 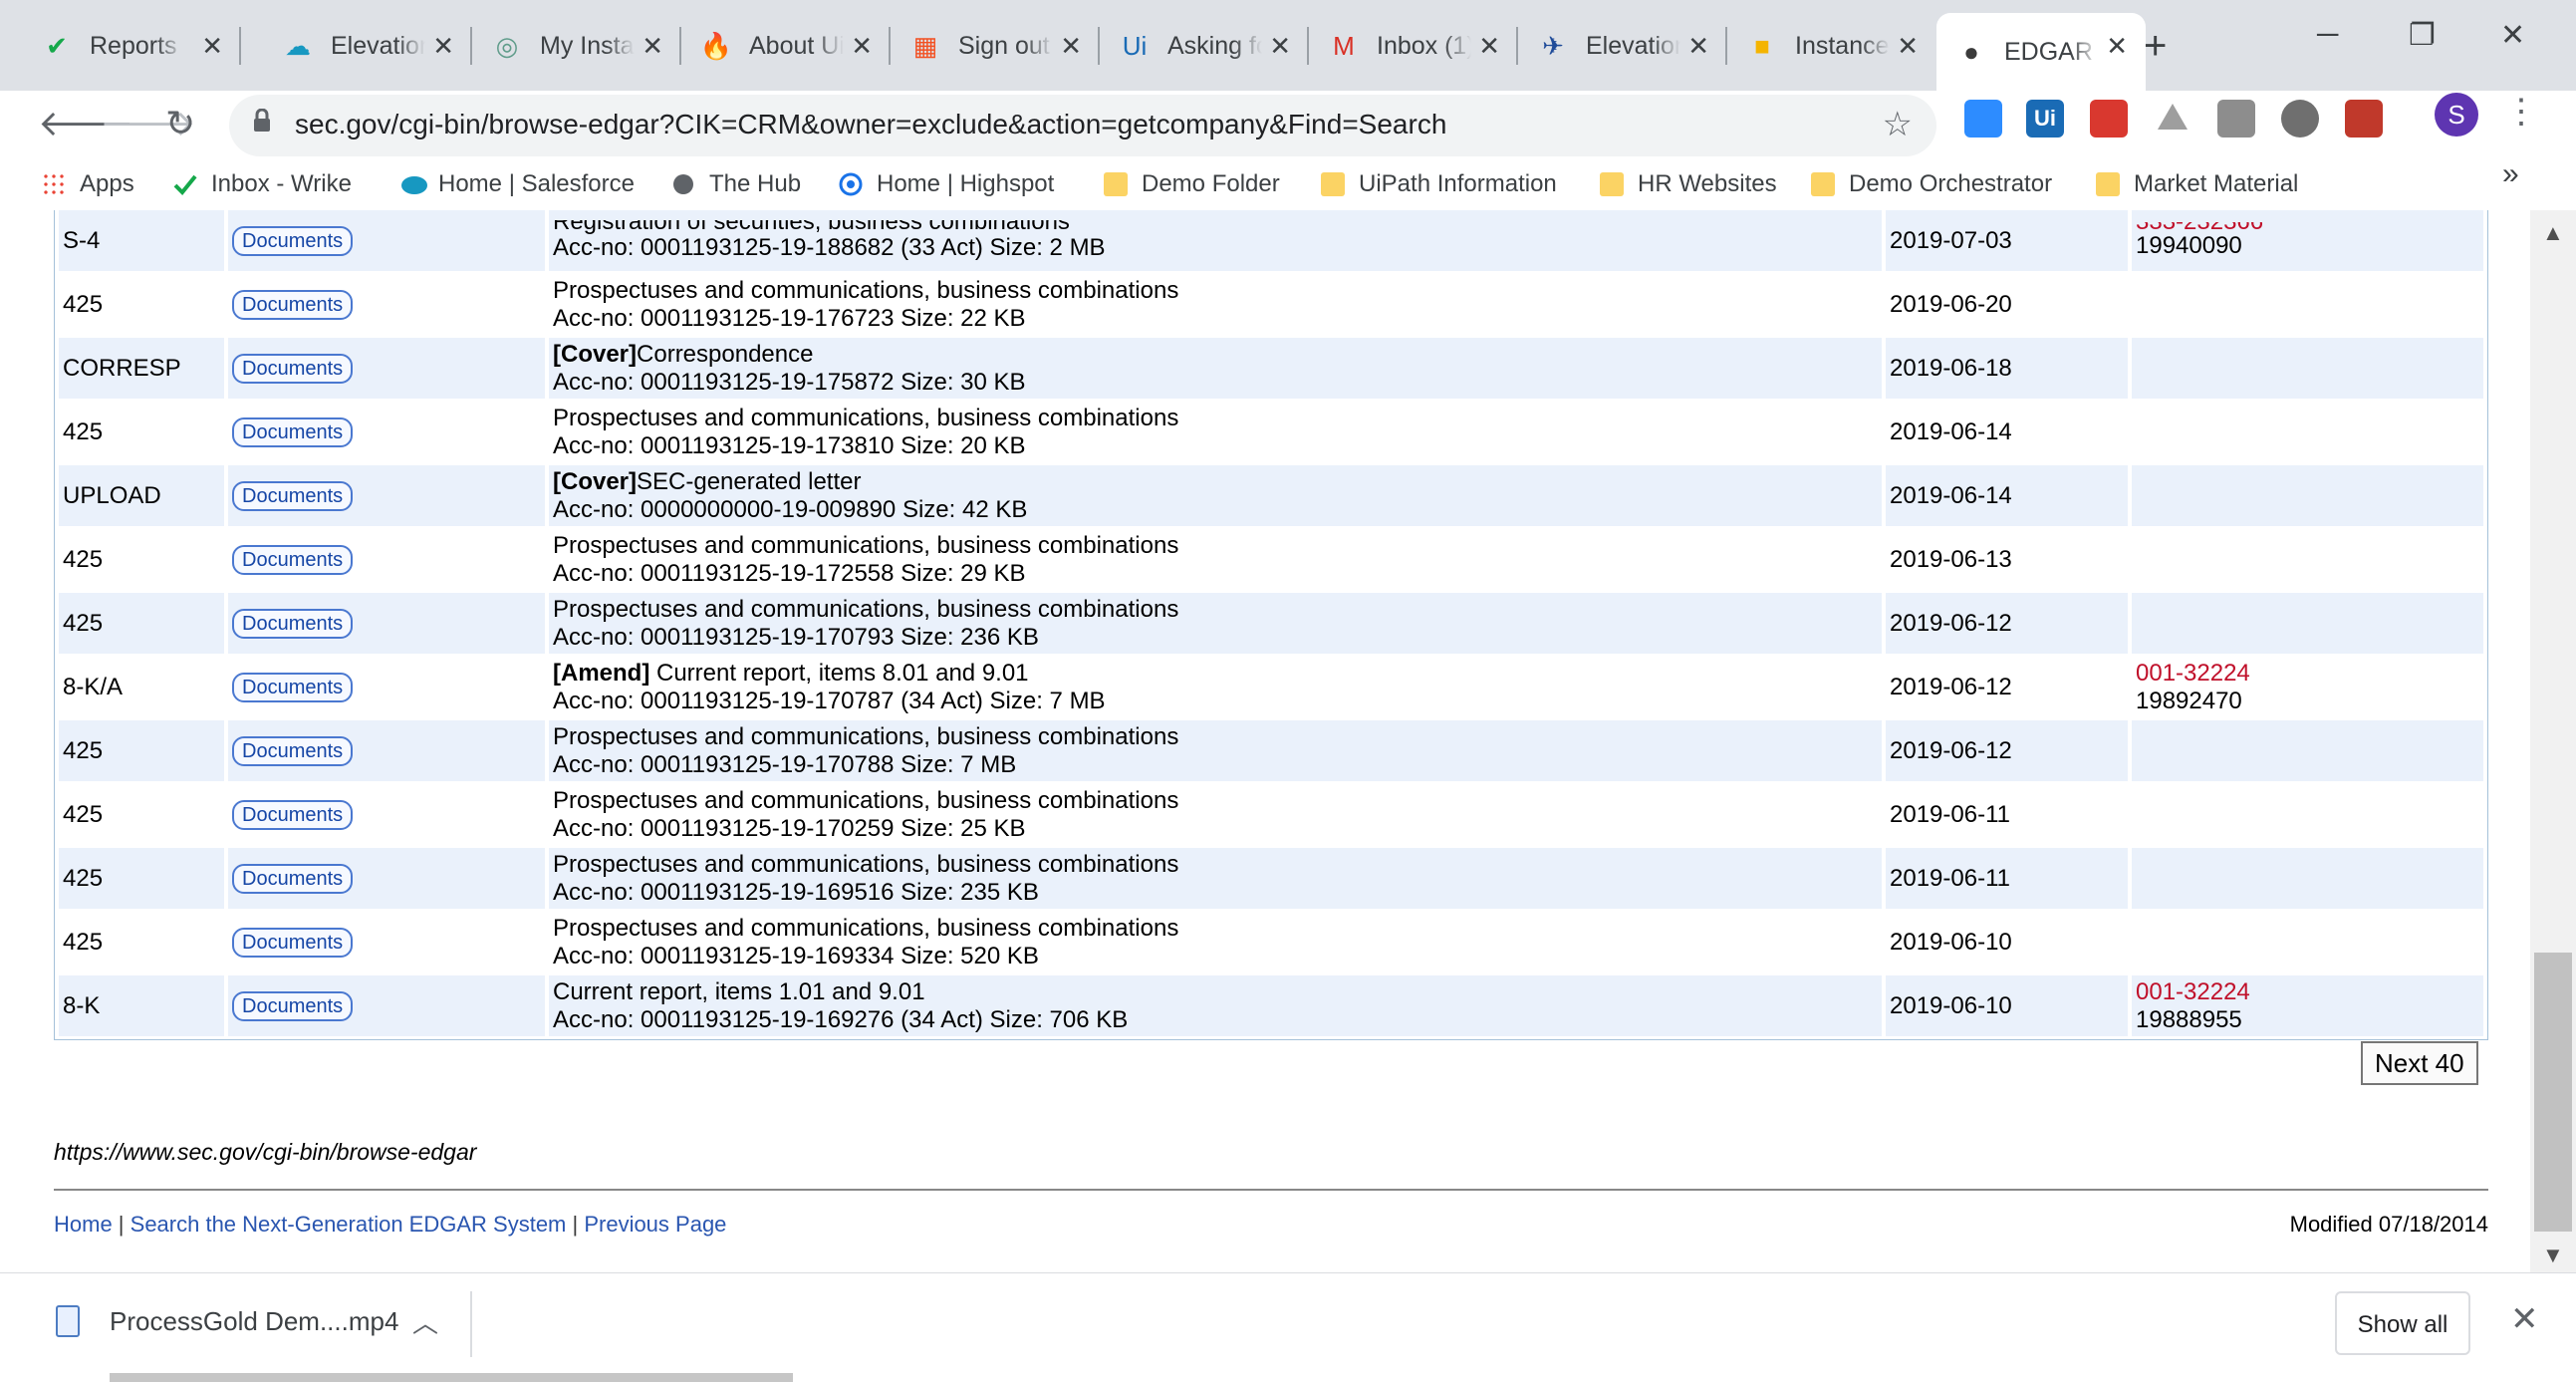 I want to click on bookmark-item: UiPath Information, so click(x=1439, y=184).